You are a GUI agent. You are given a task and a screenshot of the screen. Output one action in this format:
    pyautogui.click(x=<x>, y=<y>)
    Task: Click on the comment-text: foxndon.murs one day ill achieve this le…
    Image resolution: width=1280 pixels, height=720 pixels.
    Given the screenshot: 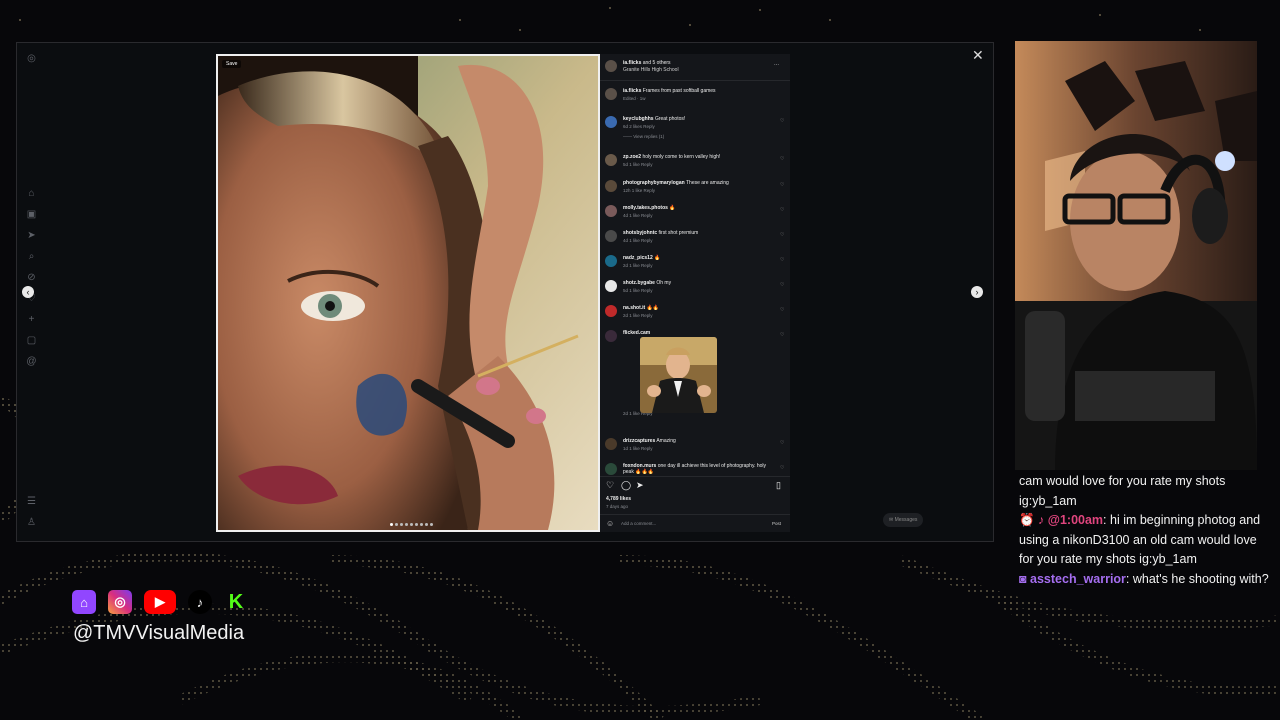 What is the action you would take?
    pyautogui.click(x=695, y=469)
    